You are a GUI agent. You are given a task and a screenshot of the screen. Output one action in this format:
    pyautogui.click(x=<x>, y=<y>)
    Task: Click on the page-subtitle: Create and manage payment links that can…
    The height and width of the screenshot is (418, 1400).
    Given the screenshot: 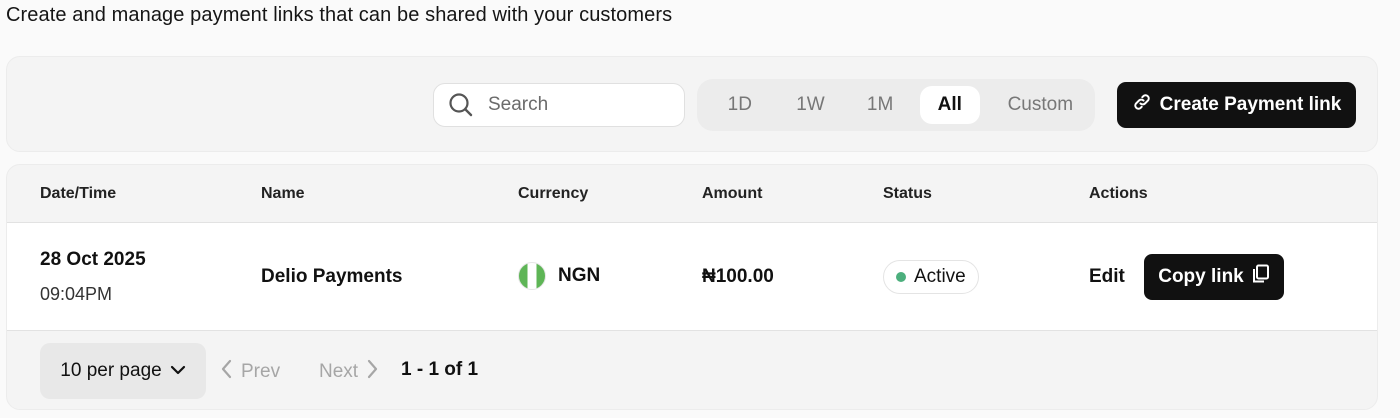 What is the action you would take?
    pyautogui.click(x=339, y=15)
    